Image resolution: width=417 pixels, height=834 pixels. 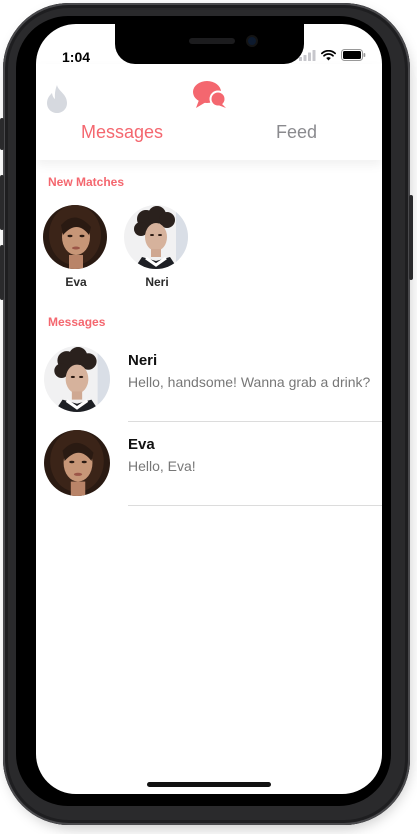 I want to click on notch, so click(x=209, y=44).